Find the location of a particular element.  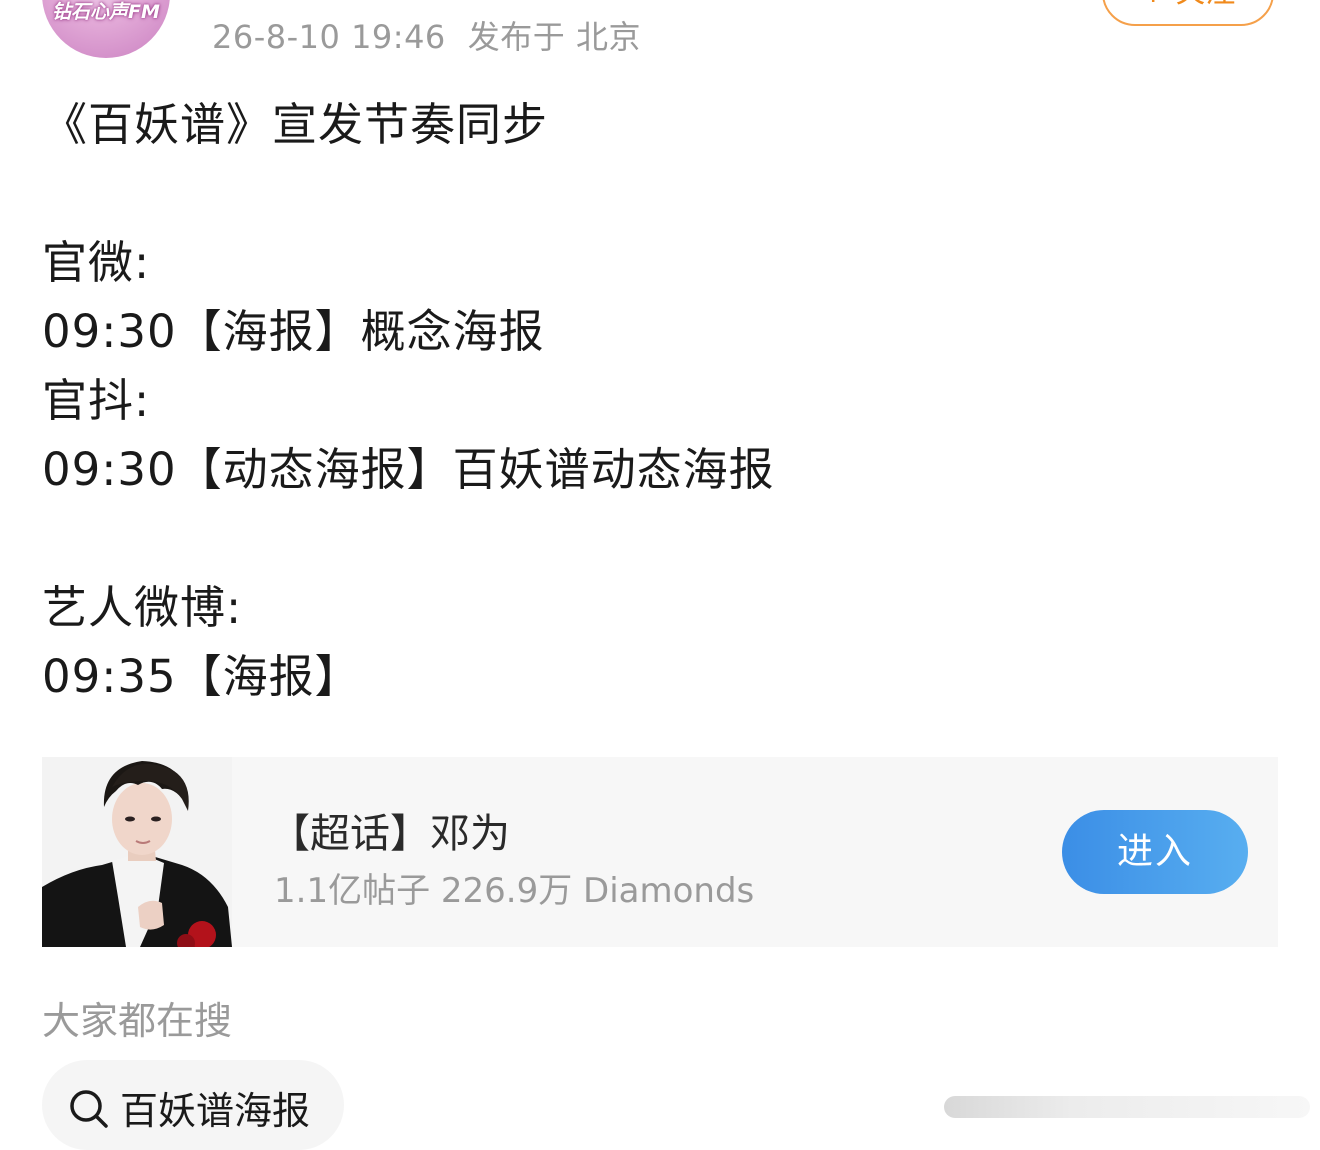

trending-search-heading: 大家都在搜 is located at coordinates (137, 1021).